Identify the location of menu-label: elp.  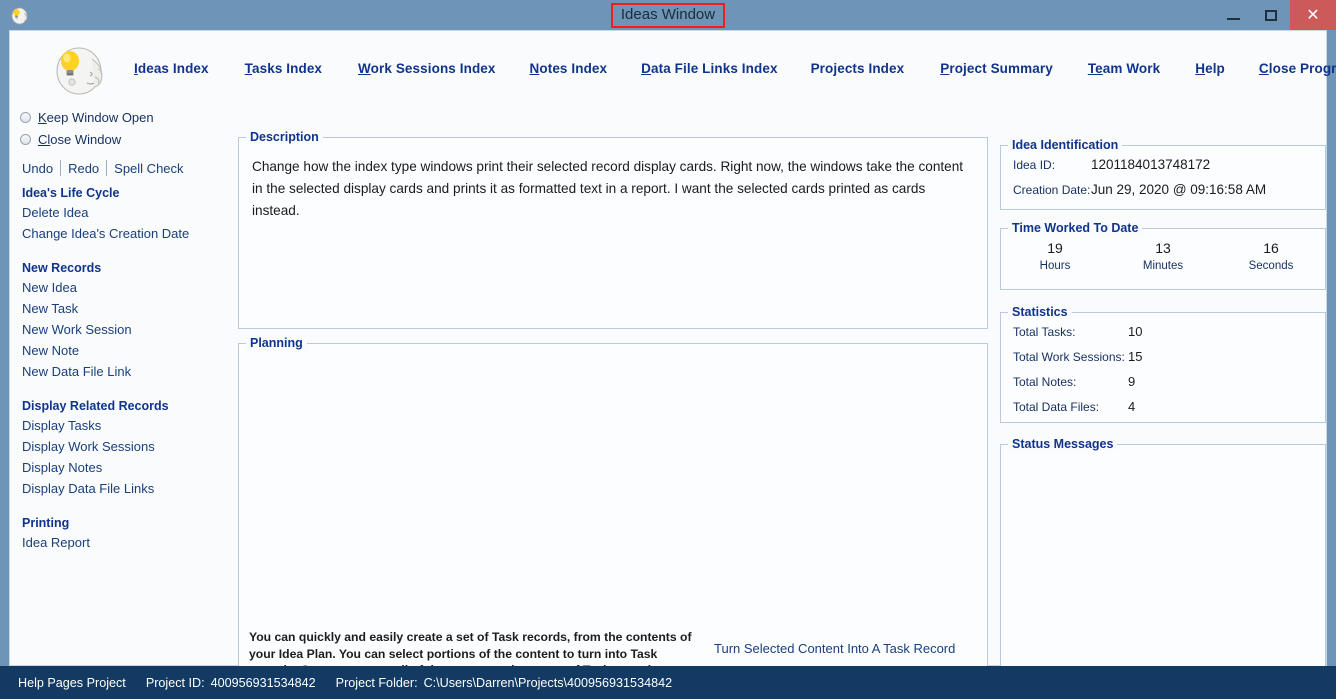
(1215, 68).